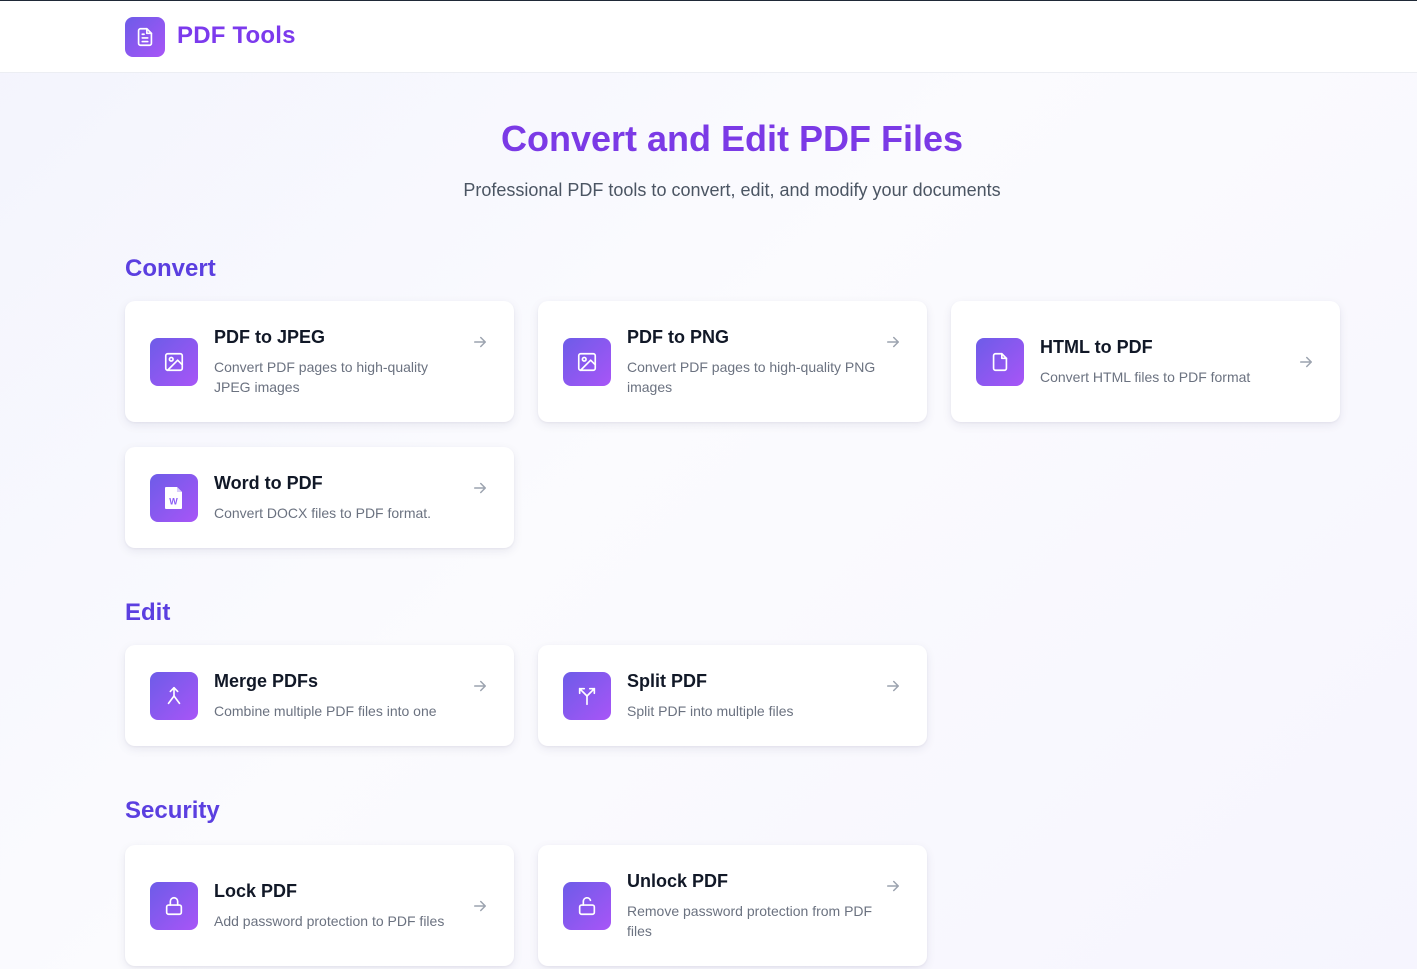  What do you see at coordinates (170, 268) in the screenshot?
I see `section-title-convert: Convert` at bounding box center [170, 268].